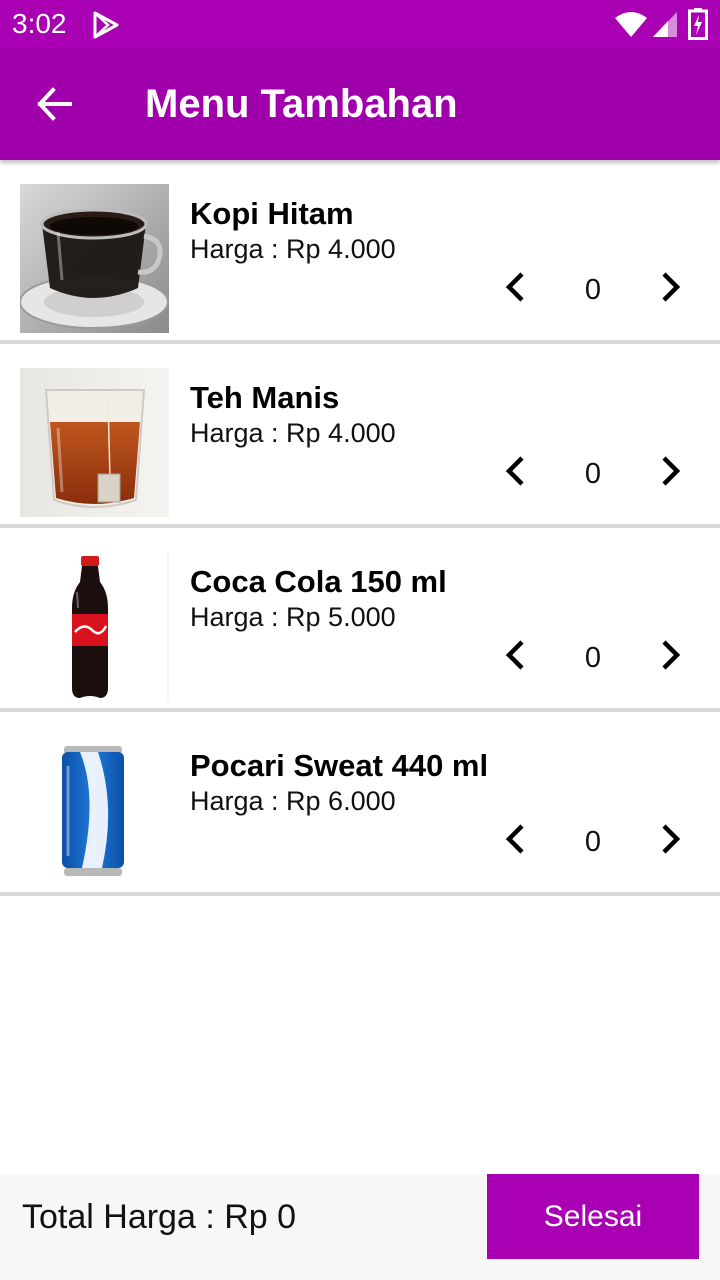 This screenshot has height=1280, width=720. What do you see at coordinates (593, 1216) in the screenshot?
I see `done-button: Selesai` at bounding box center [593, 1216].